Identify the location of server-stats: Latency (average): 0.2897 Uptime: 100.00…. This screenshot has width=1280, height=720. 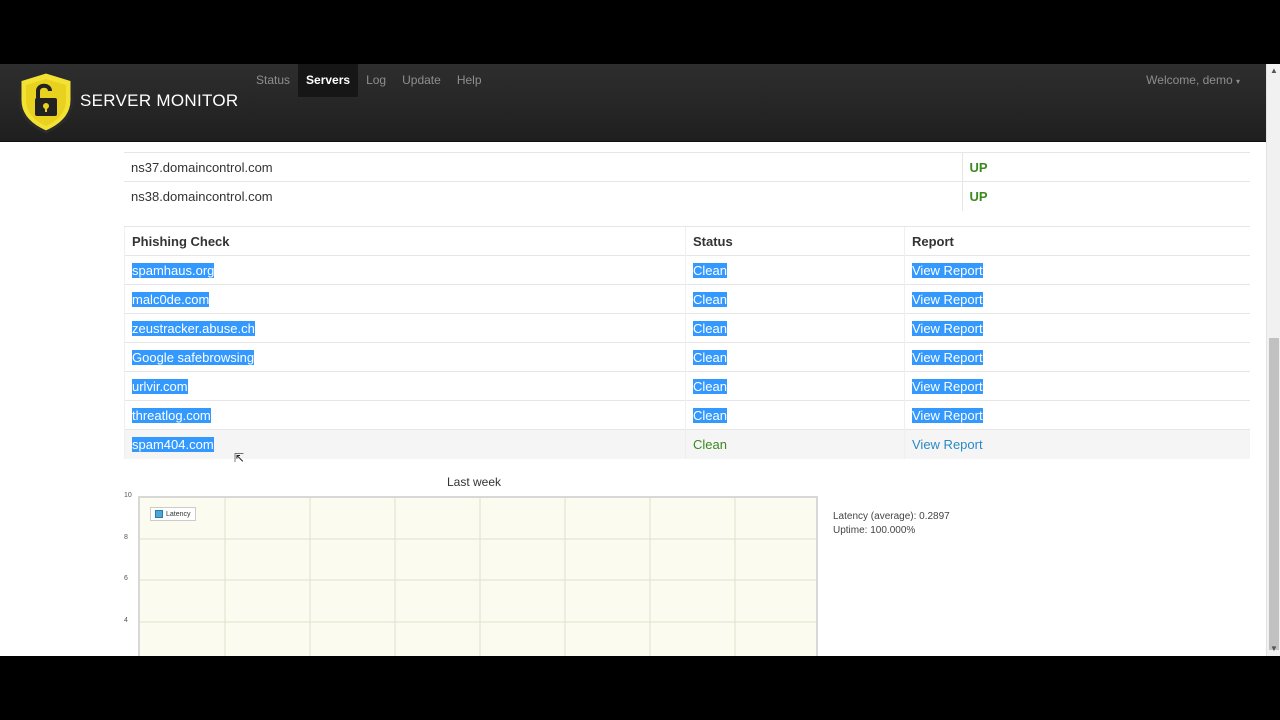
(891, 524).